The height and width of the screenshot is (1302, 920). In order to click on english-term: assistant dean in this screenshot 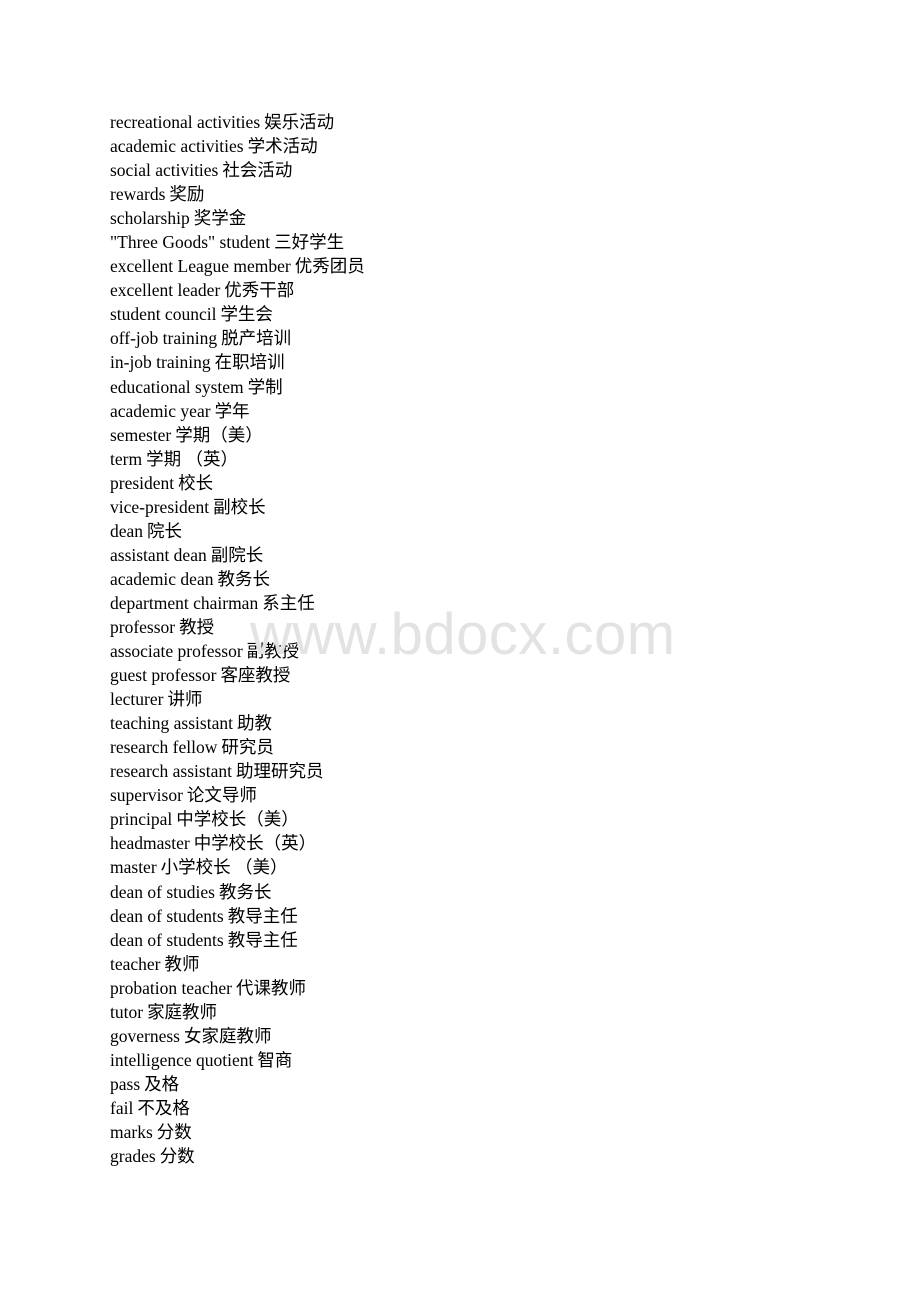, I will do `click(158, 554)`.